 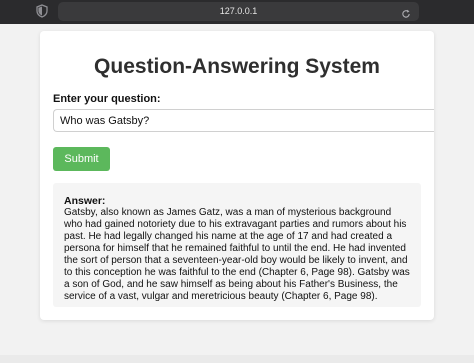 I want to click on browser-toolbar: 127.0.0.1, so click(x=237, y=12).